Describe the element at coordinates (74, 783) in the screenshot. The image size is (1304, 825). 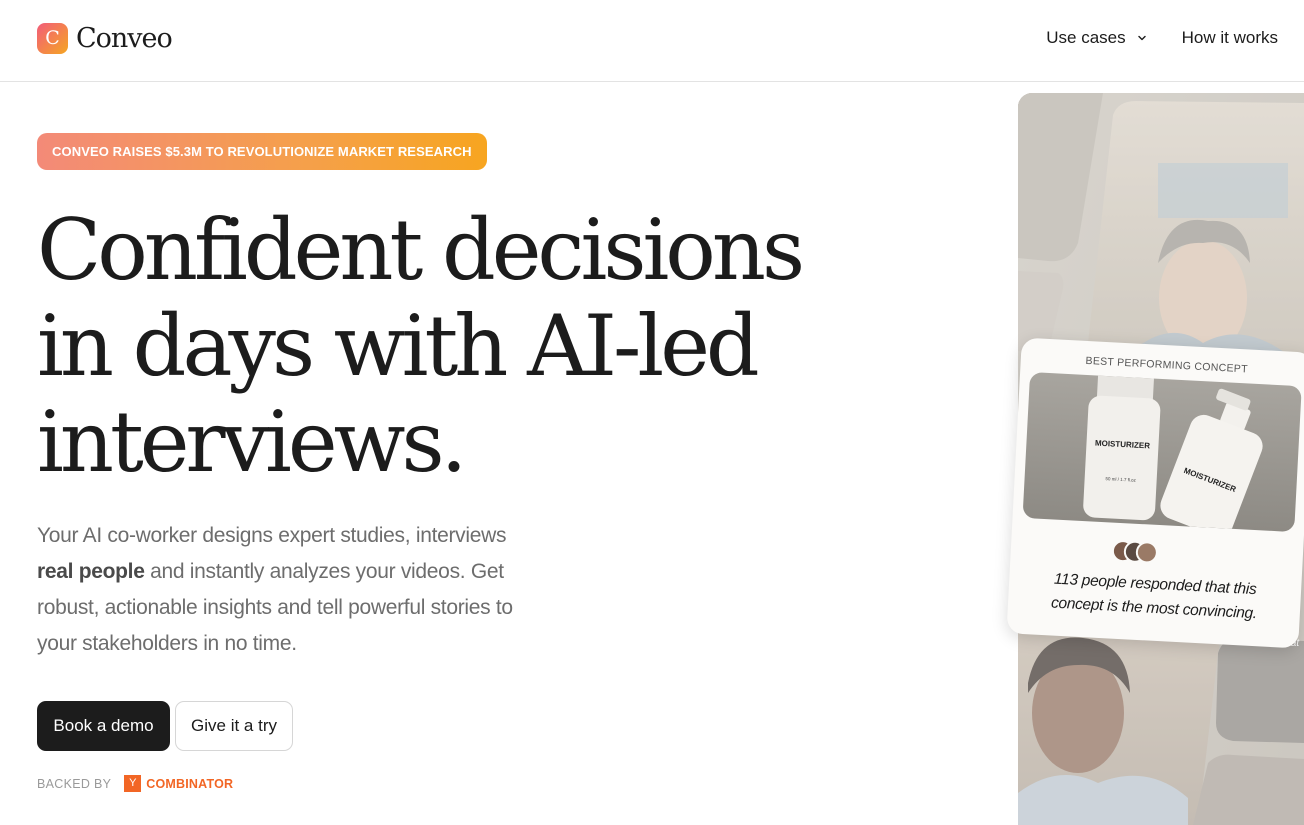
I see `backed-by-label: BACKED BY` at that location.